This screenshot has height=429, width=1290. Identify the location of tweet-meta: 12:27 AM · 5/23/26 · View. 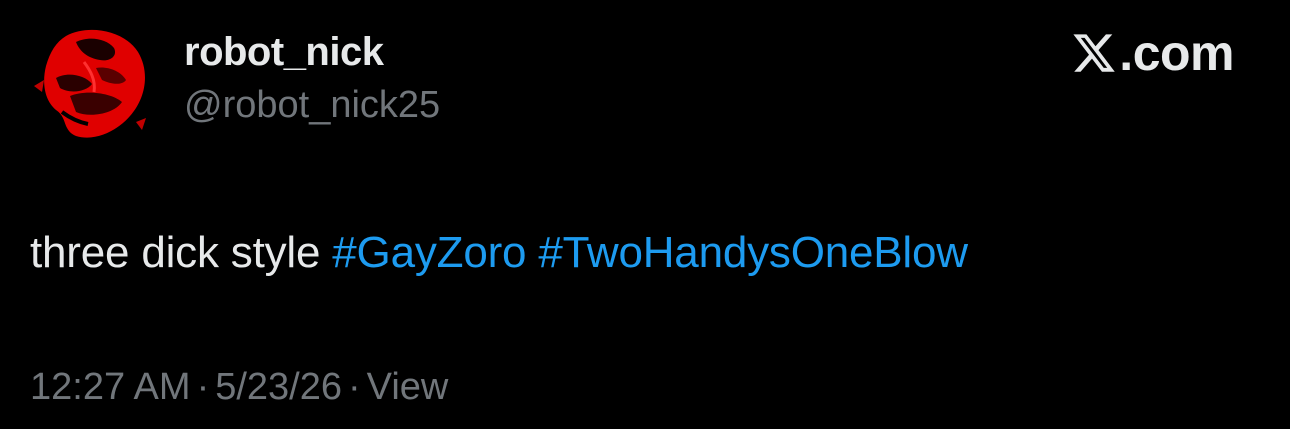
(239, 387).